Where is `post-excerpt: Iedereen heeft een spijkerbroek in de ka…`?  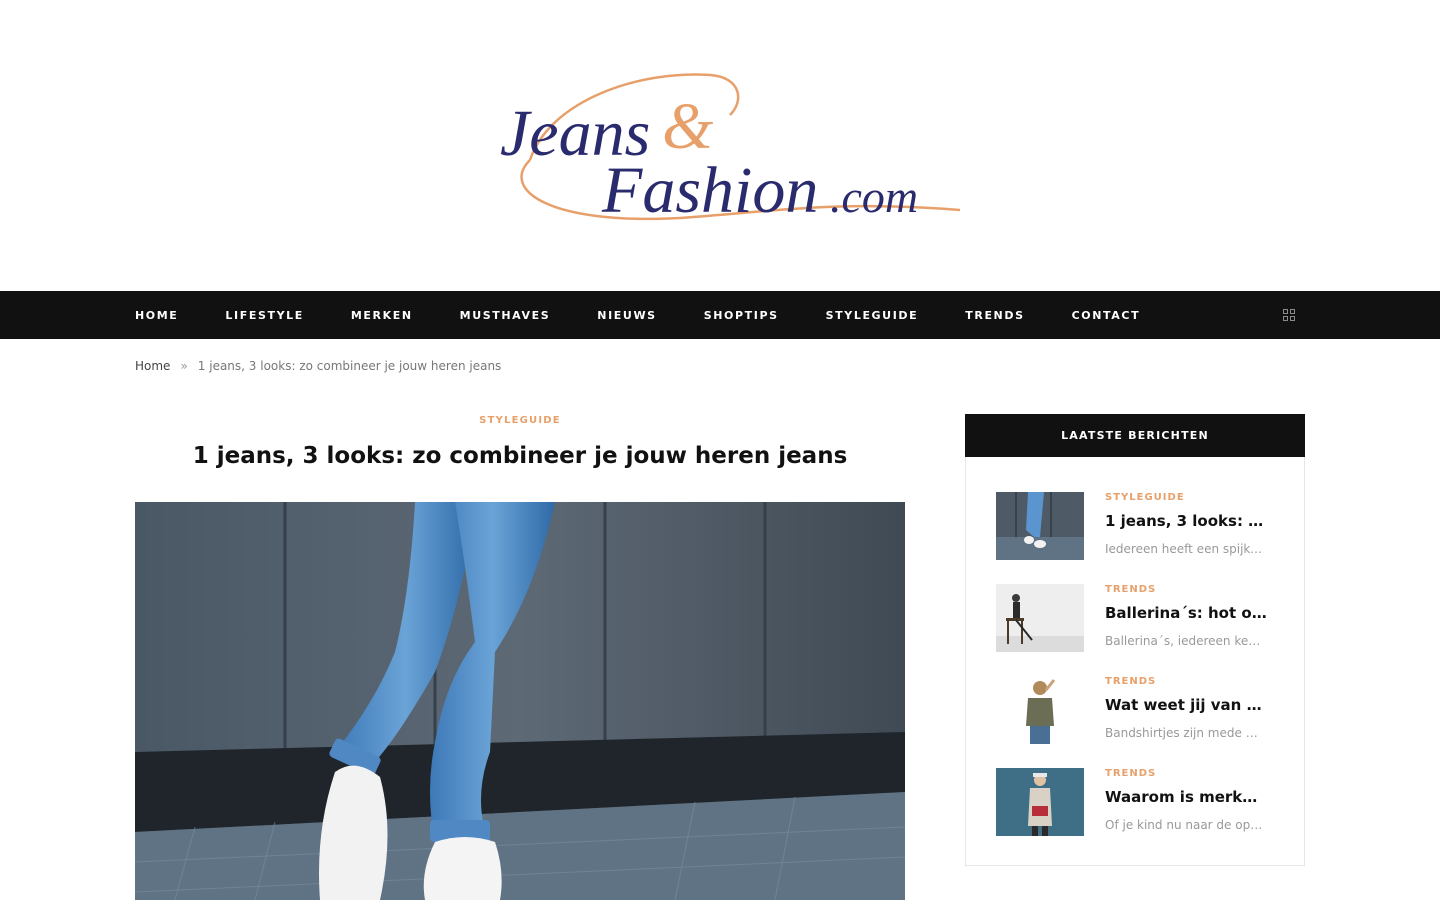 post-excerpt: Iedereen heeft een spijkerbroek in de ka… is located at coordinates (1185, 549).